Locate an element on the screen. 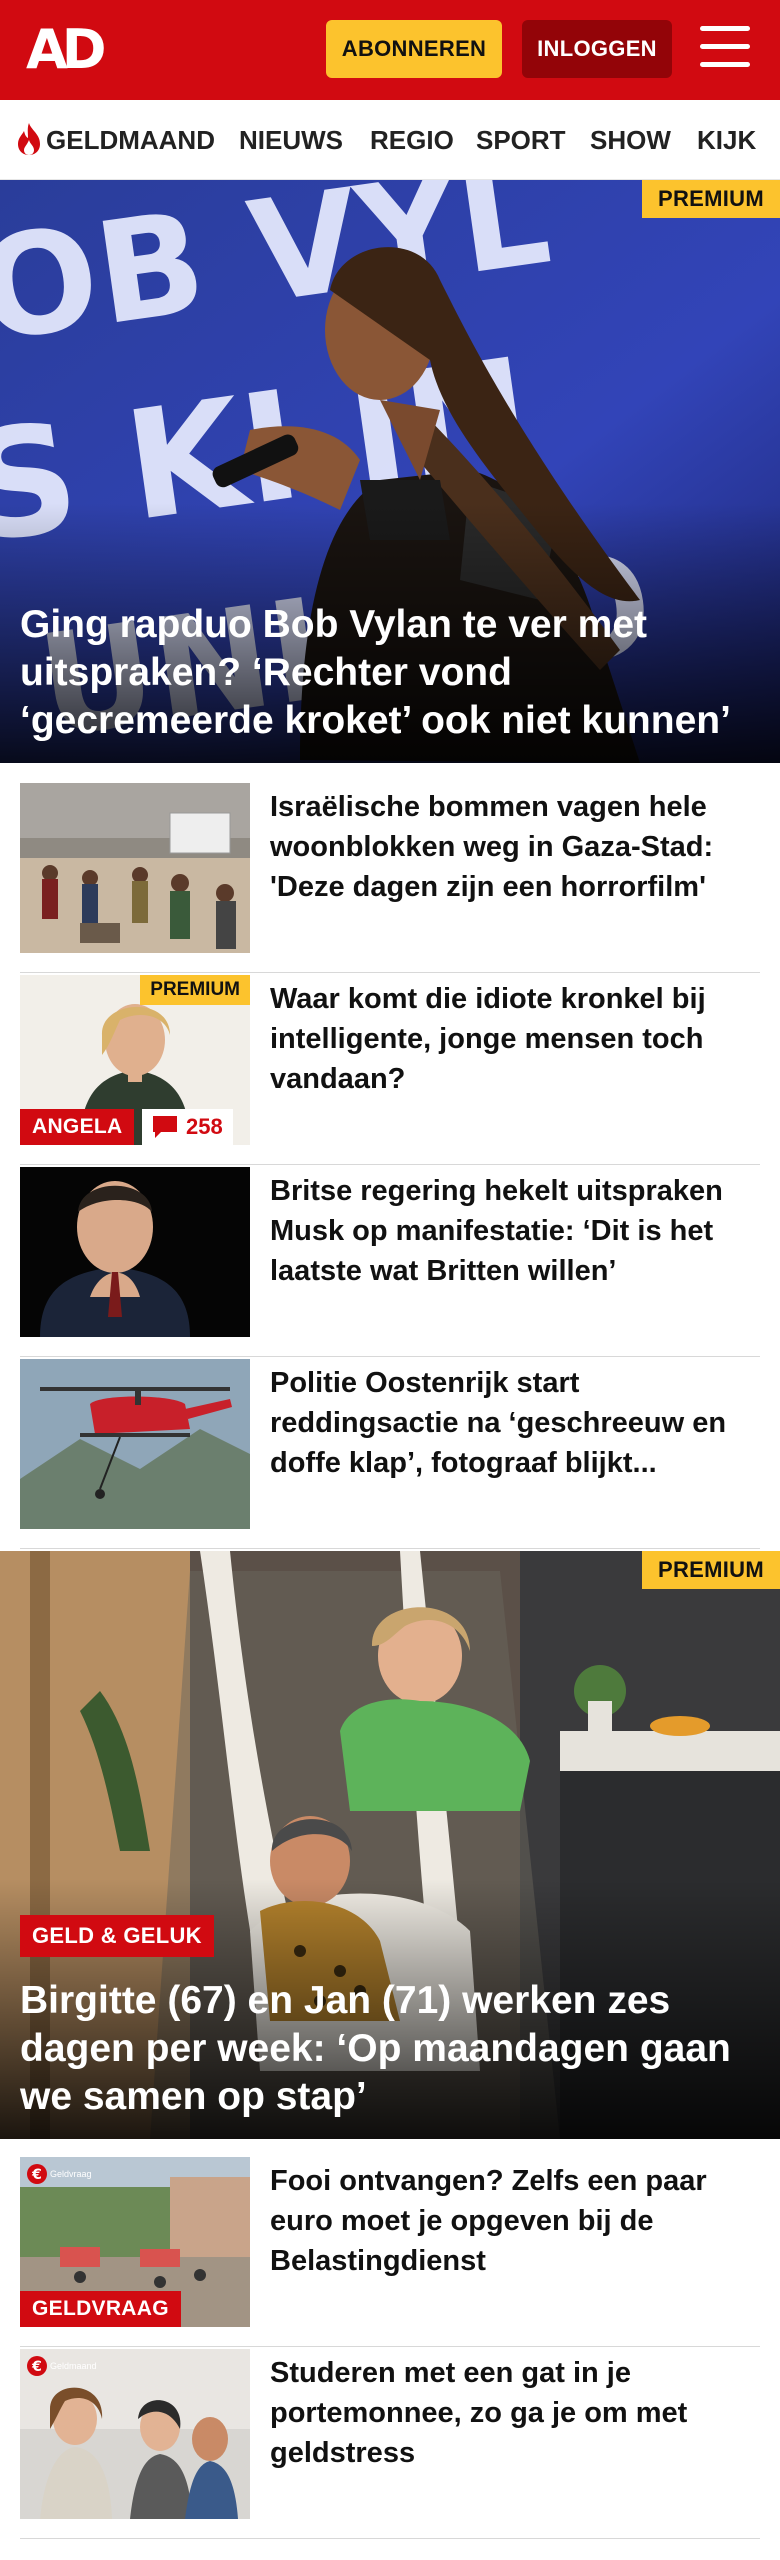 The image size is (780, 2560). login-button: INLOGGEN is located at coordinates (597, 49).